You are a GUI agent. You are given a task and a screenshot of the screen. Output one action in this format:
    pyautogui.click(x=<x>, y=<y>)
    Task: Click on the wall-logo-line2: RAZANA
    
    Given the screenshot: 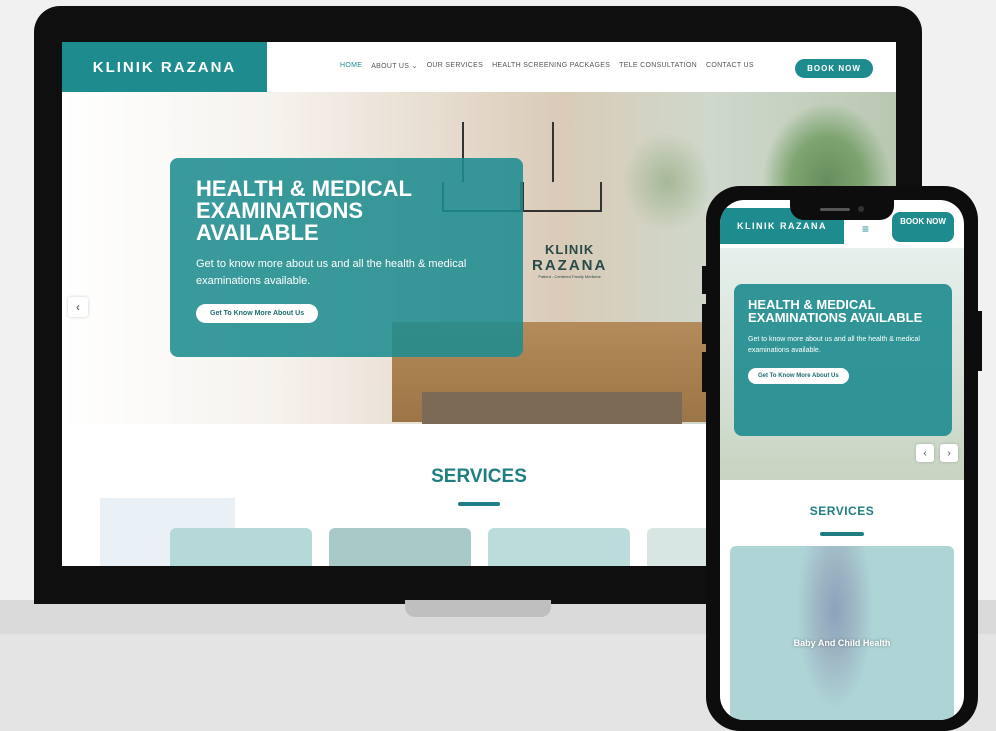 What is the action you would take?
    pyautogui.click(x=570, y=265)
    